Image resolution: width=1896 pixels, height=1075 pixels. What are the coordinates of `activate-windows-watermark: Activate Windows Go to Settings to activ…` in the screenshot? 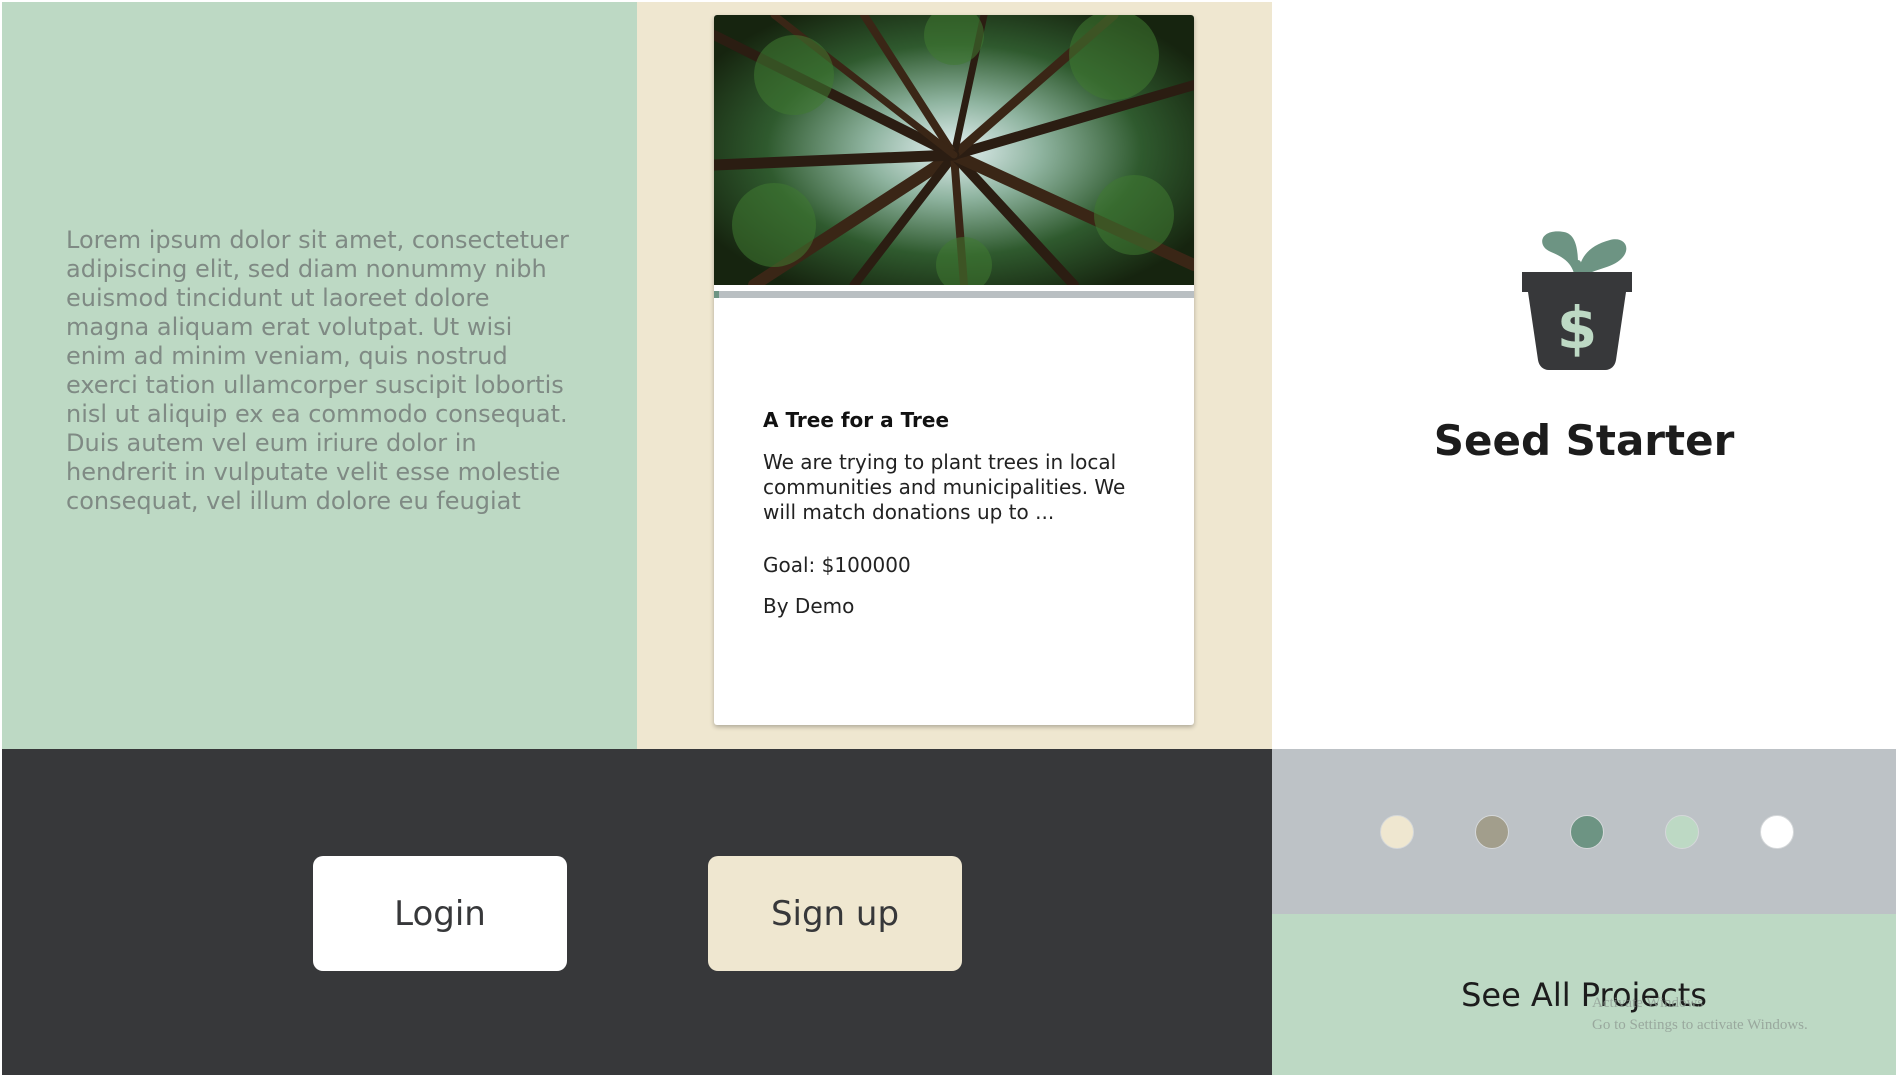 It's located at (1700, 1014).